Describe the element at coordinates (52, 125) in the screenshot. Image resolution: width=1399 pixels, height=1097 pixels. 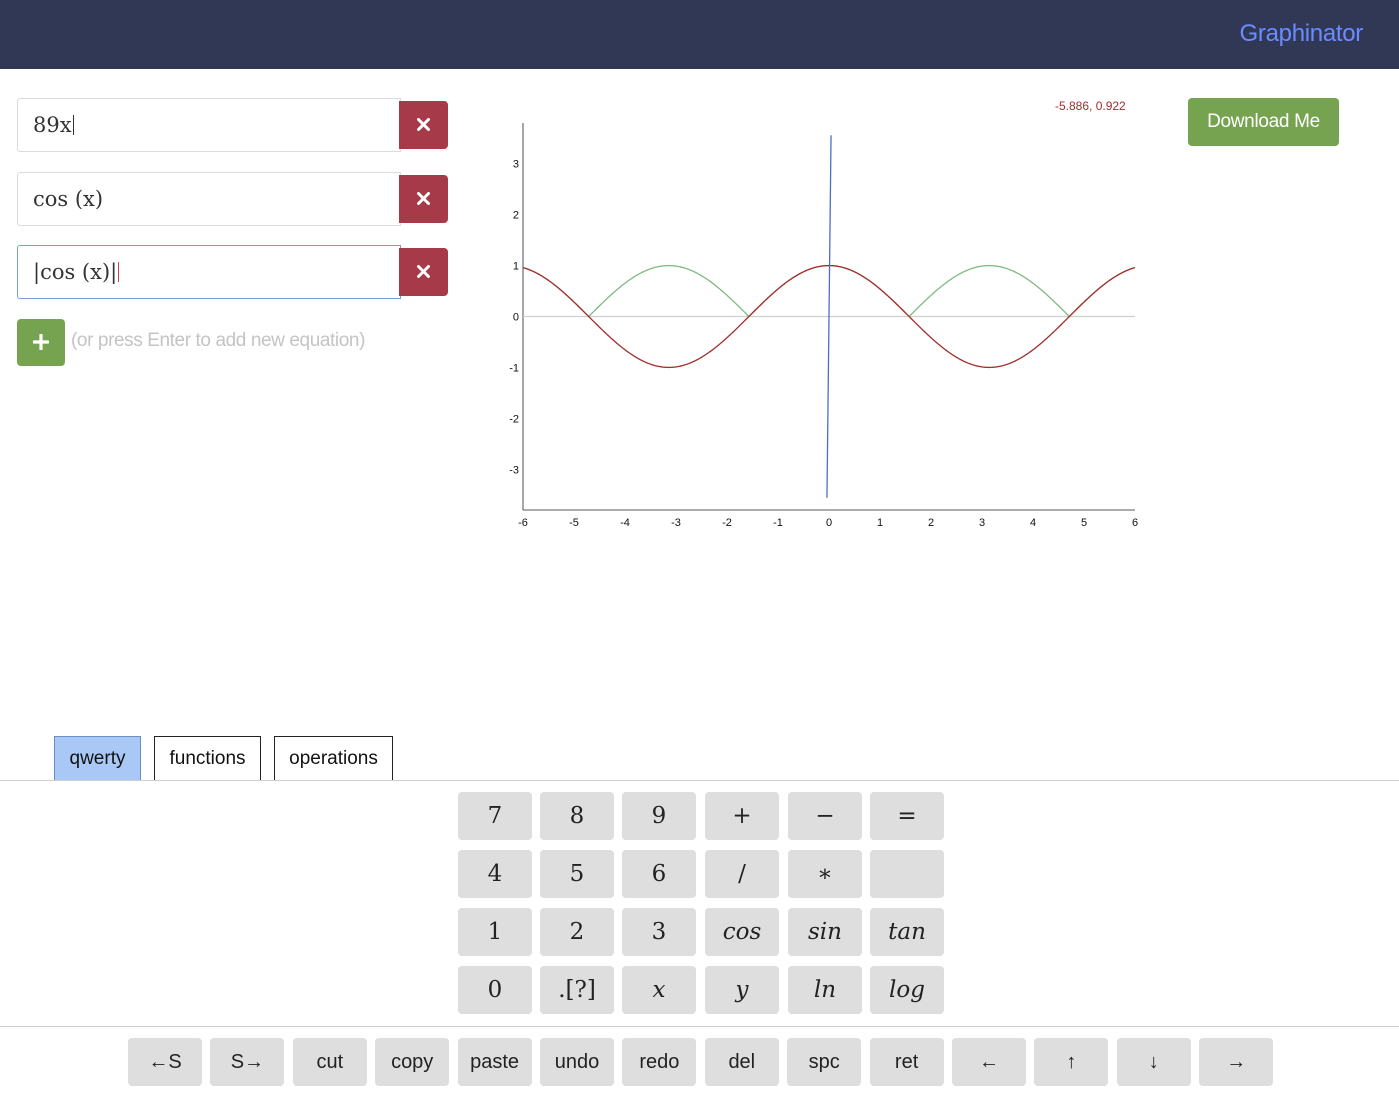
I see `equation-text: 89x` at that location.